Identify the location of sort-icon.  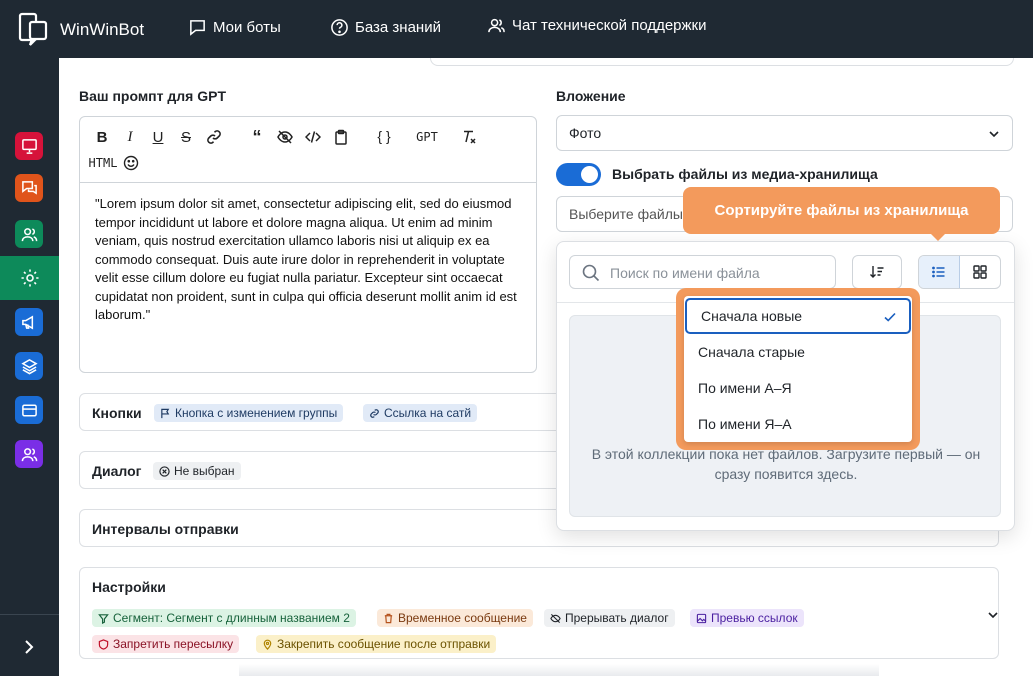
(877, 272).